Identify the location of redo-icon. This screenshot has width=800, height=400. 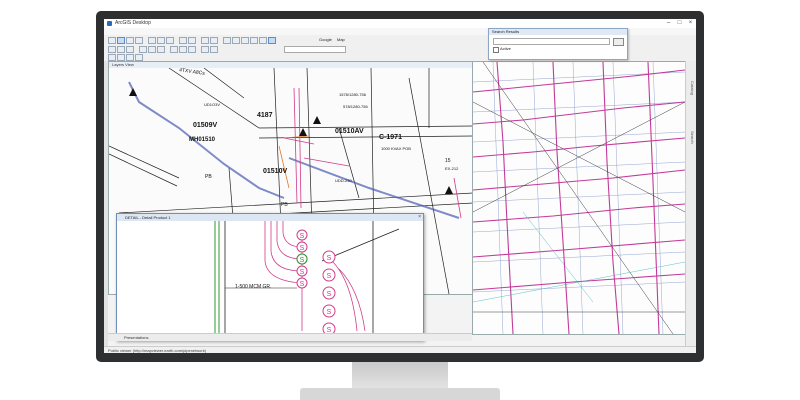
(192, 40).